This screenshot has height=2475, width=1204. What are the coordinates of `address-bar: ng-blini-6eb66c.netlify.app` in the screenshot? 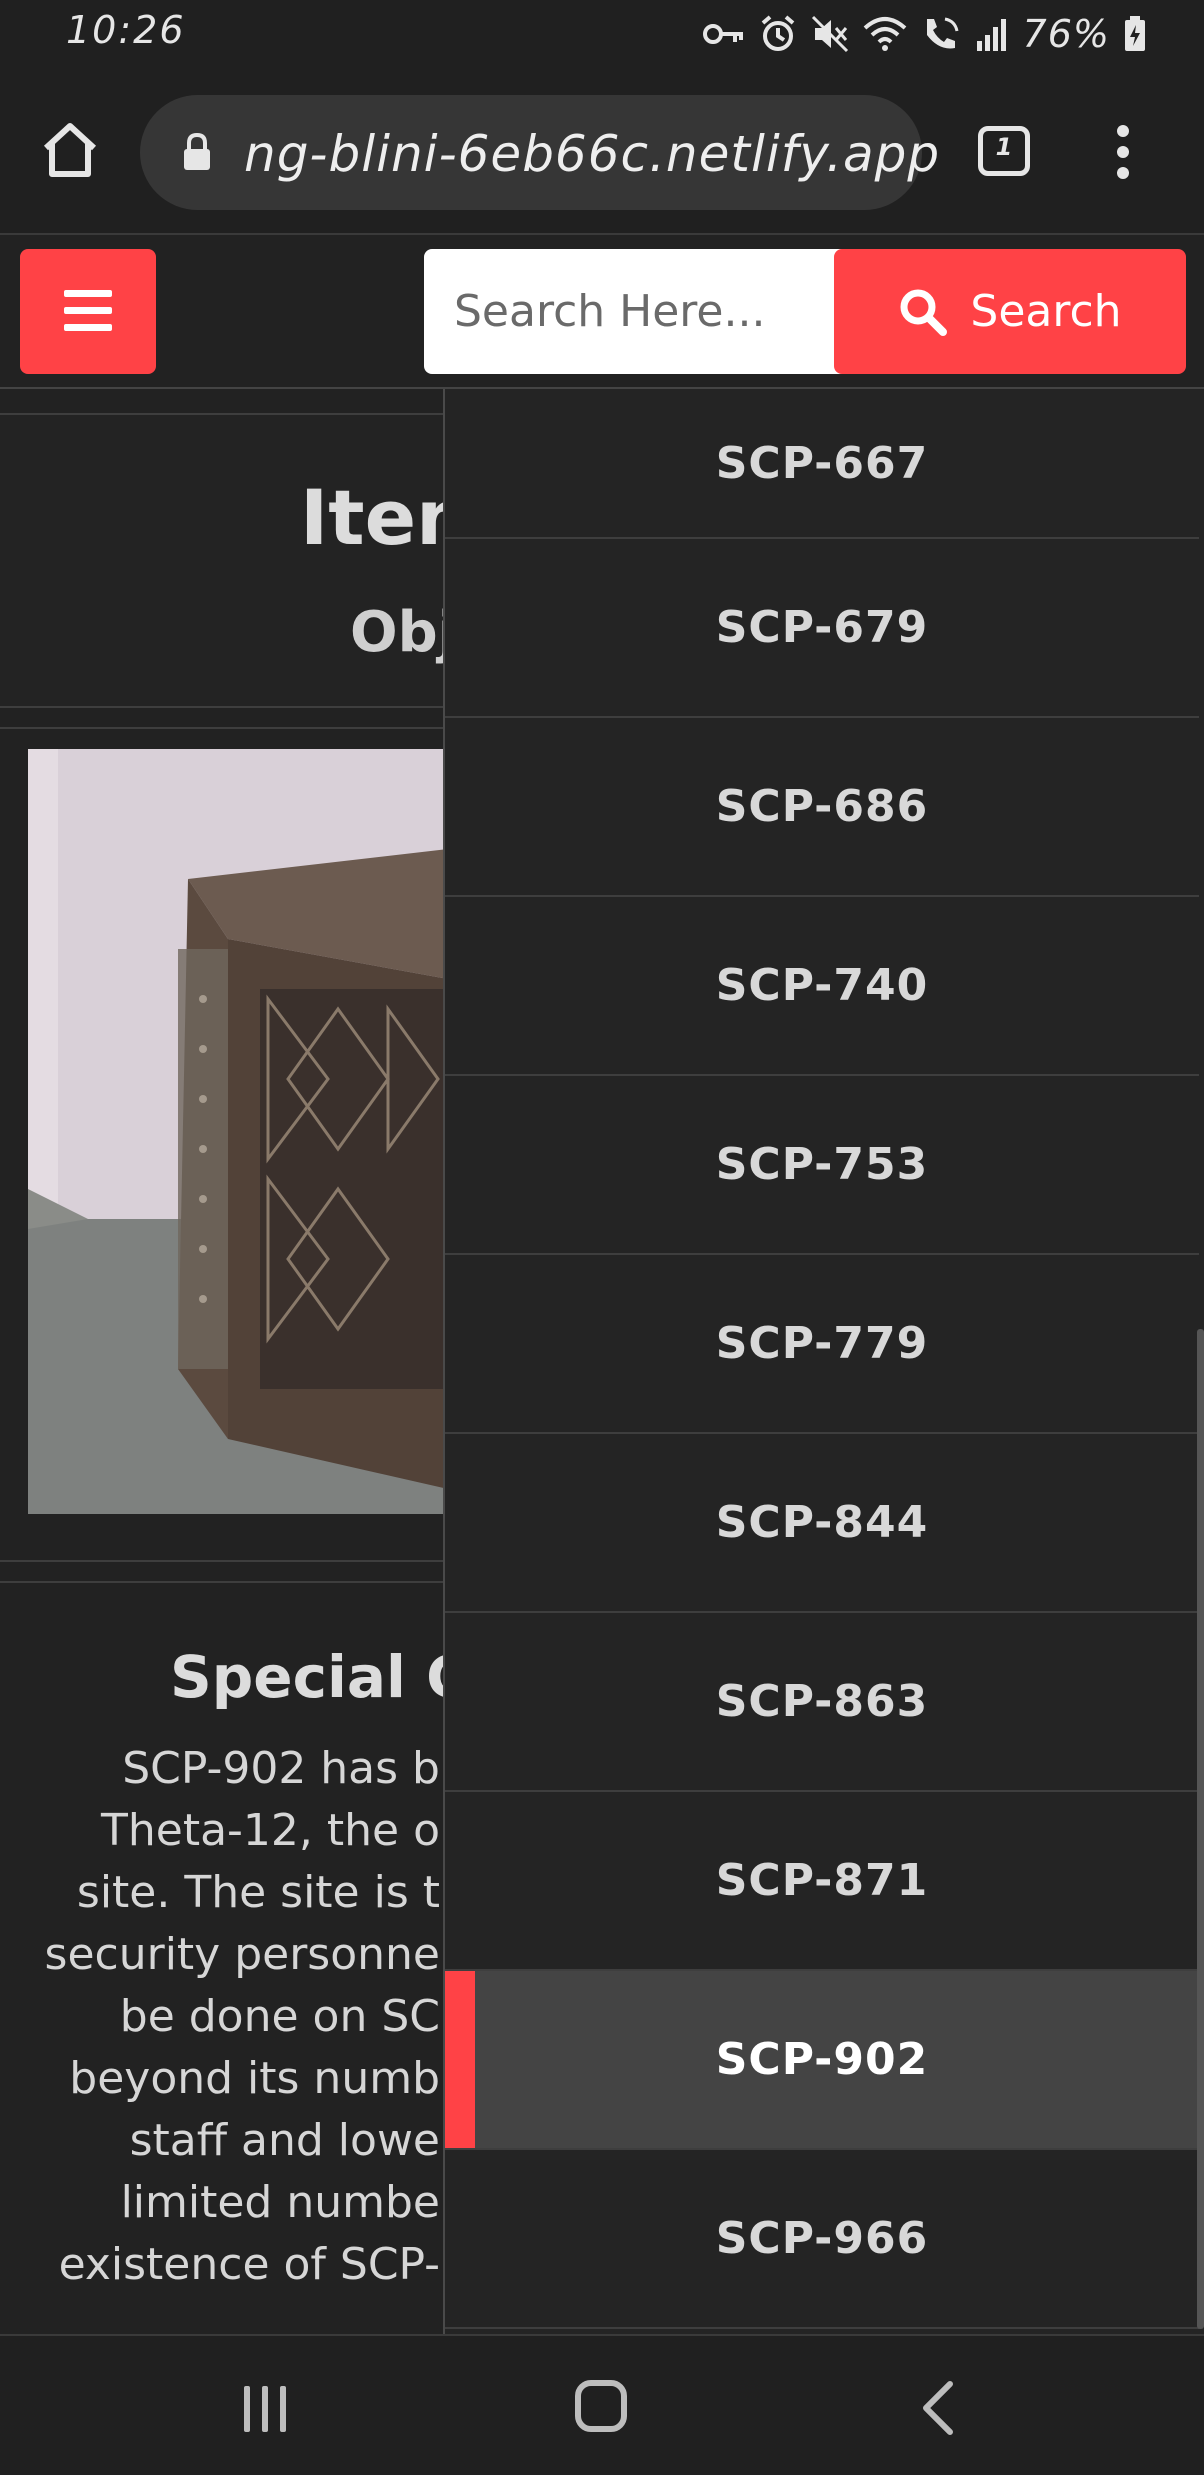 It's located at (539, 152).